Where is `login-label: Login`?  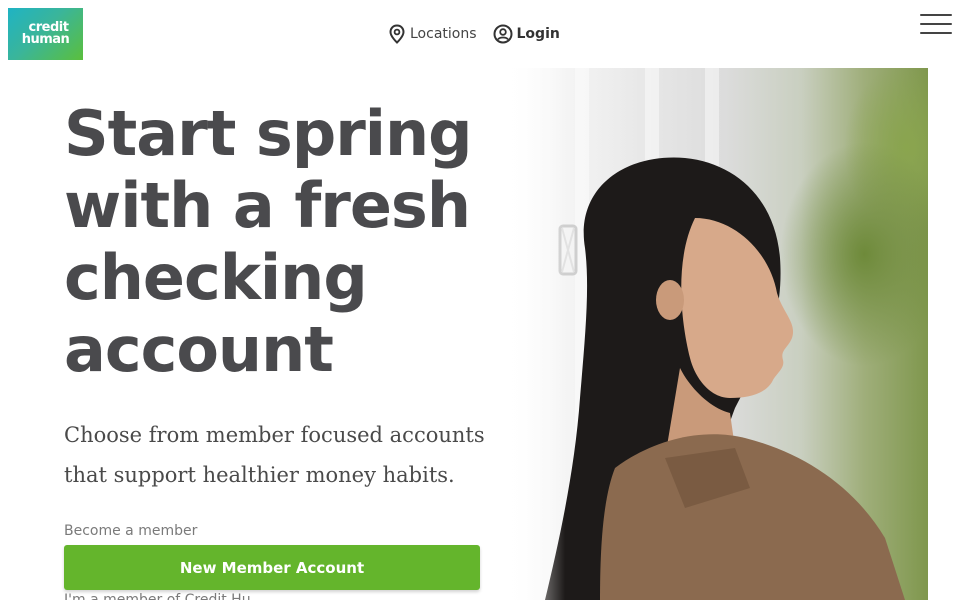
login-label: Login is located at coordinates (538, 34).